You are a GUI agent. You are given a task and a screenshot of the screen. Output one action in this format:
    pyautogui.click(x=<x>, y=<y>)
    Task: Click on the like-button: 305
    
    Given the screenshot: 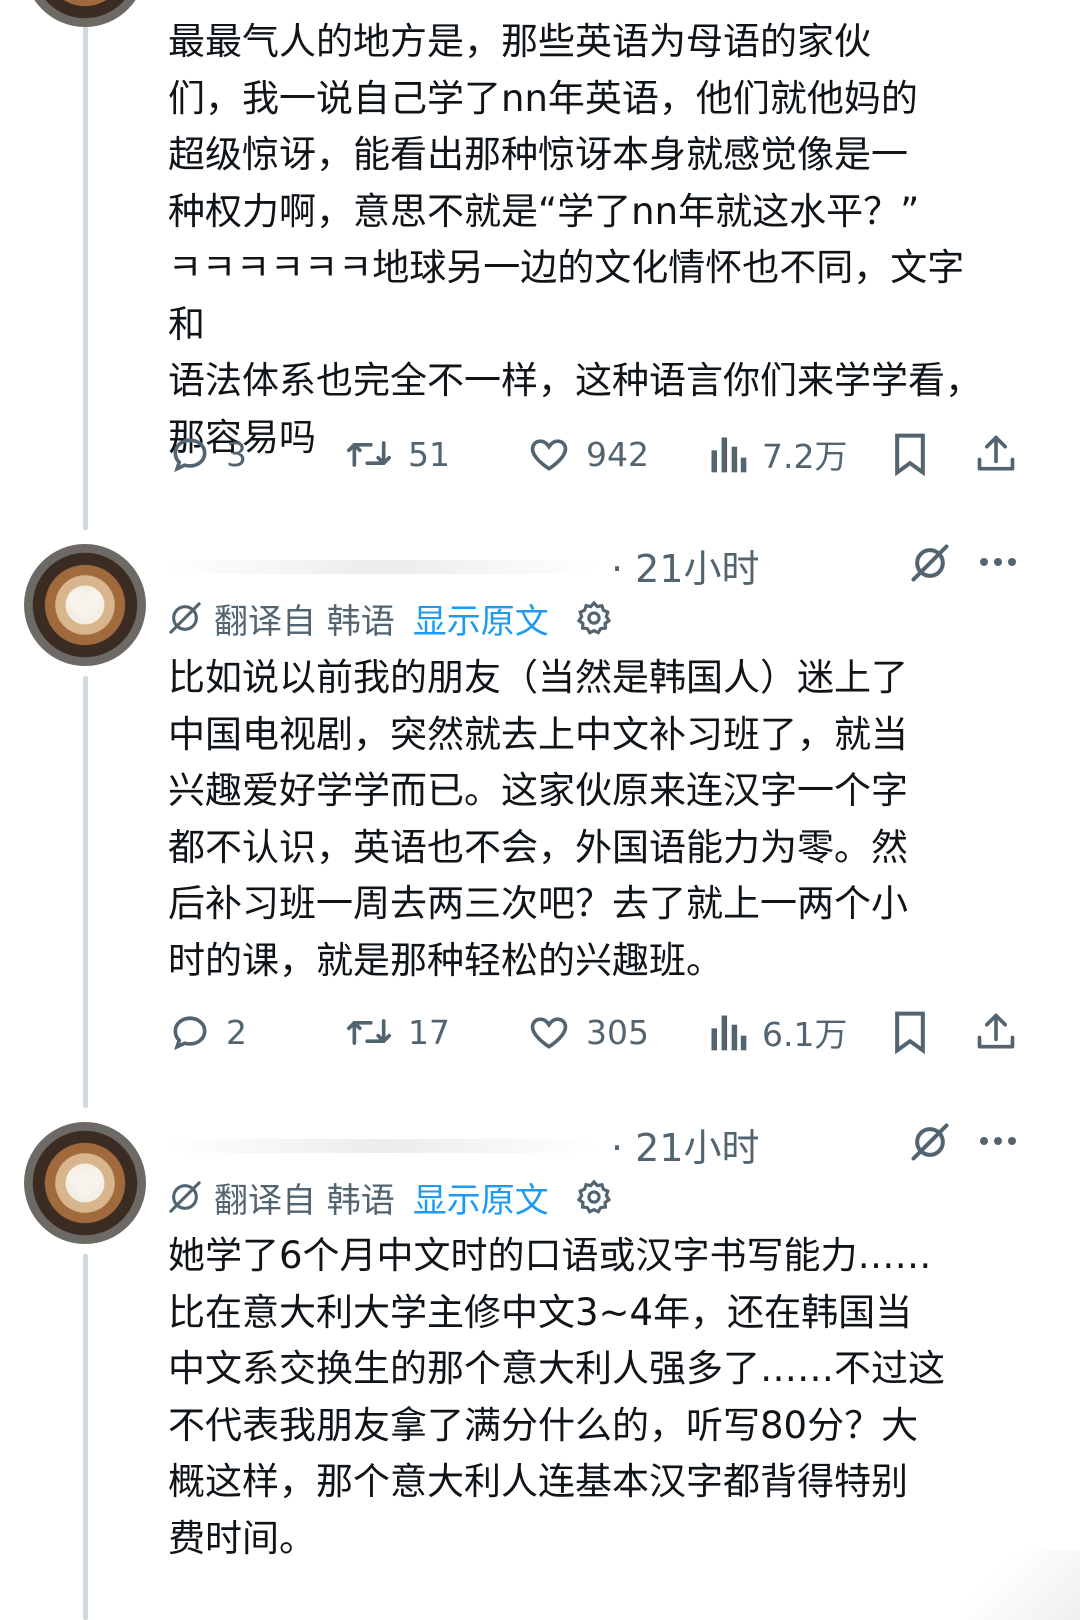 What is the action you would take?
    pyautogui.click(x=587, y=1032)
    